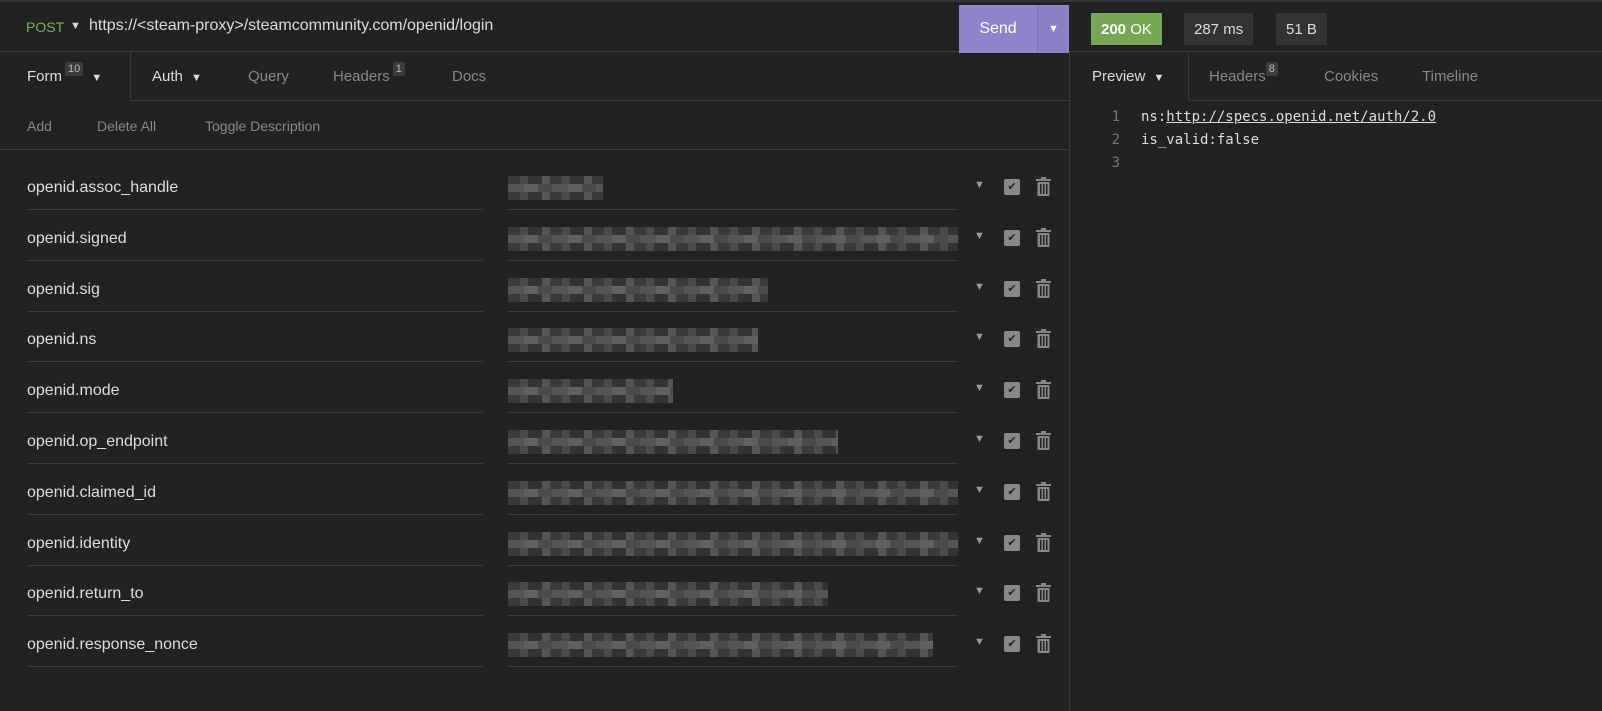 This screenshot has width=1602, height=711. What do you see at coordinates (167, 76) in the screenshot?
I see `tab-label: Auth` at bounding box center [167, 76].